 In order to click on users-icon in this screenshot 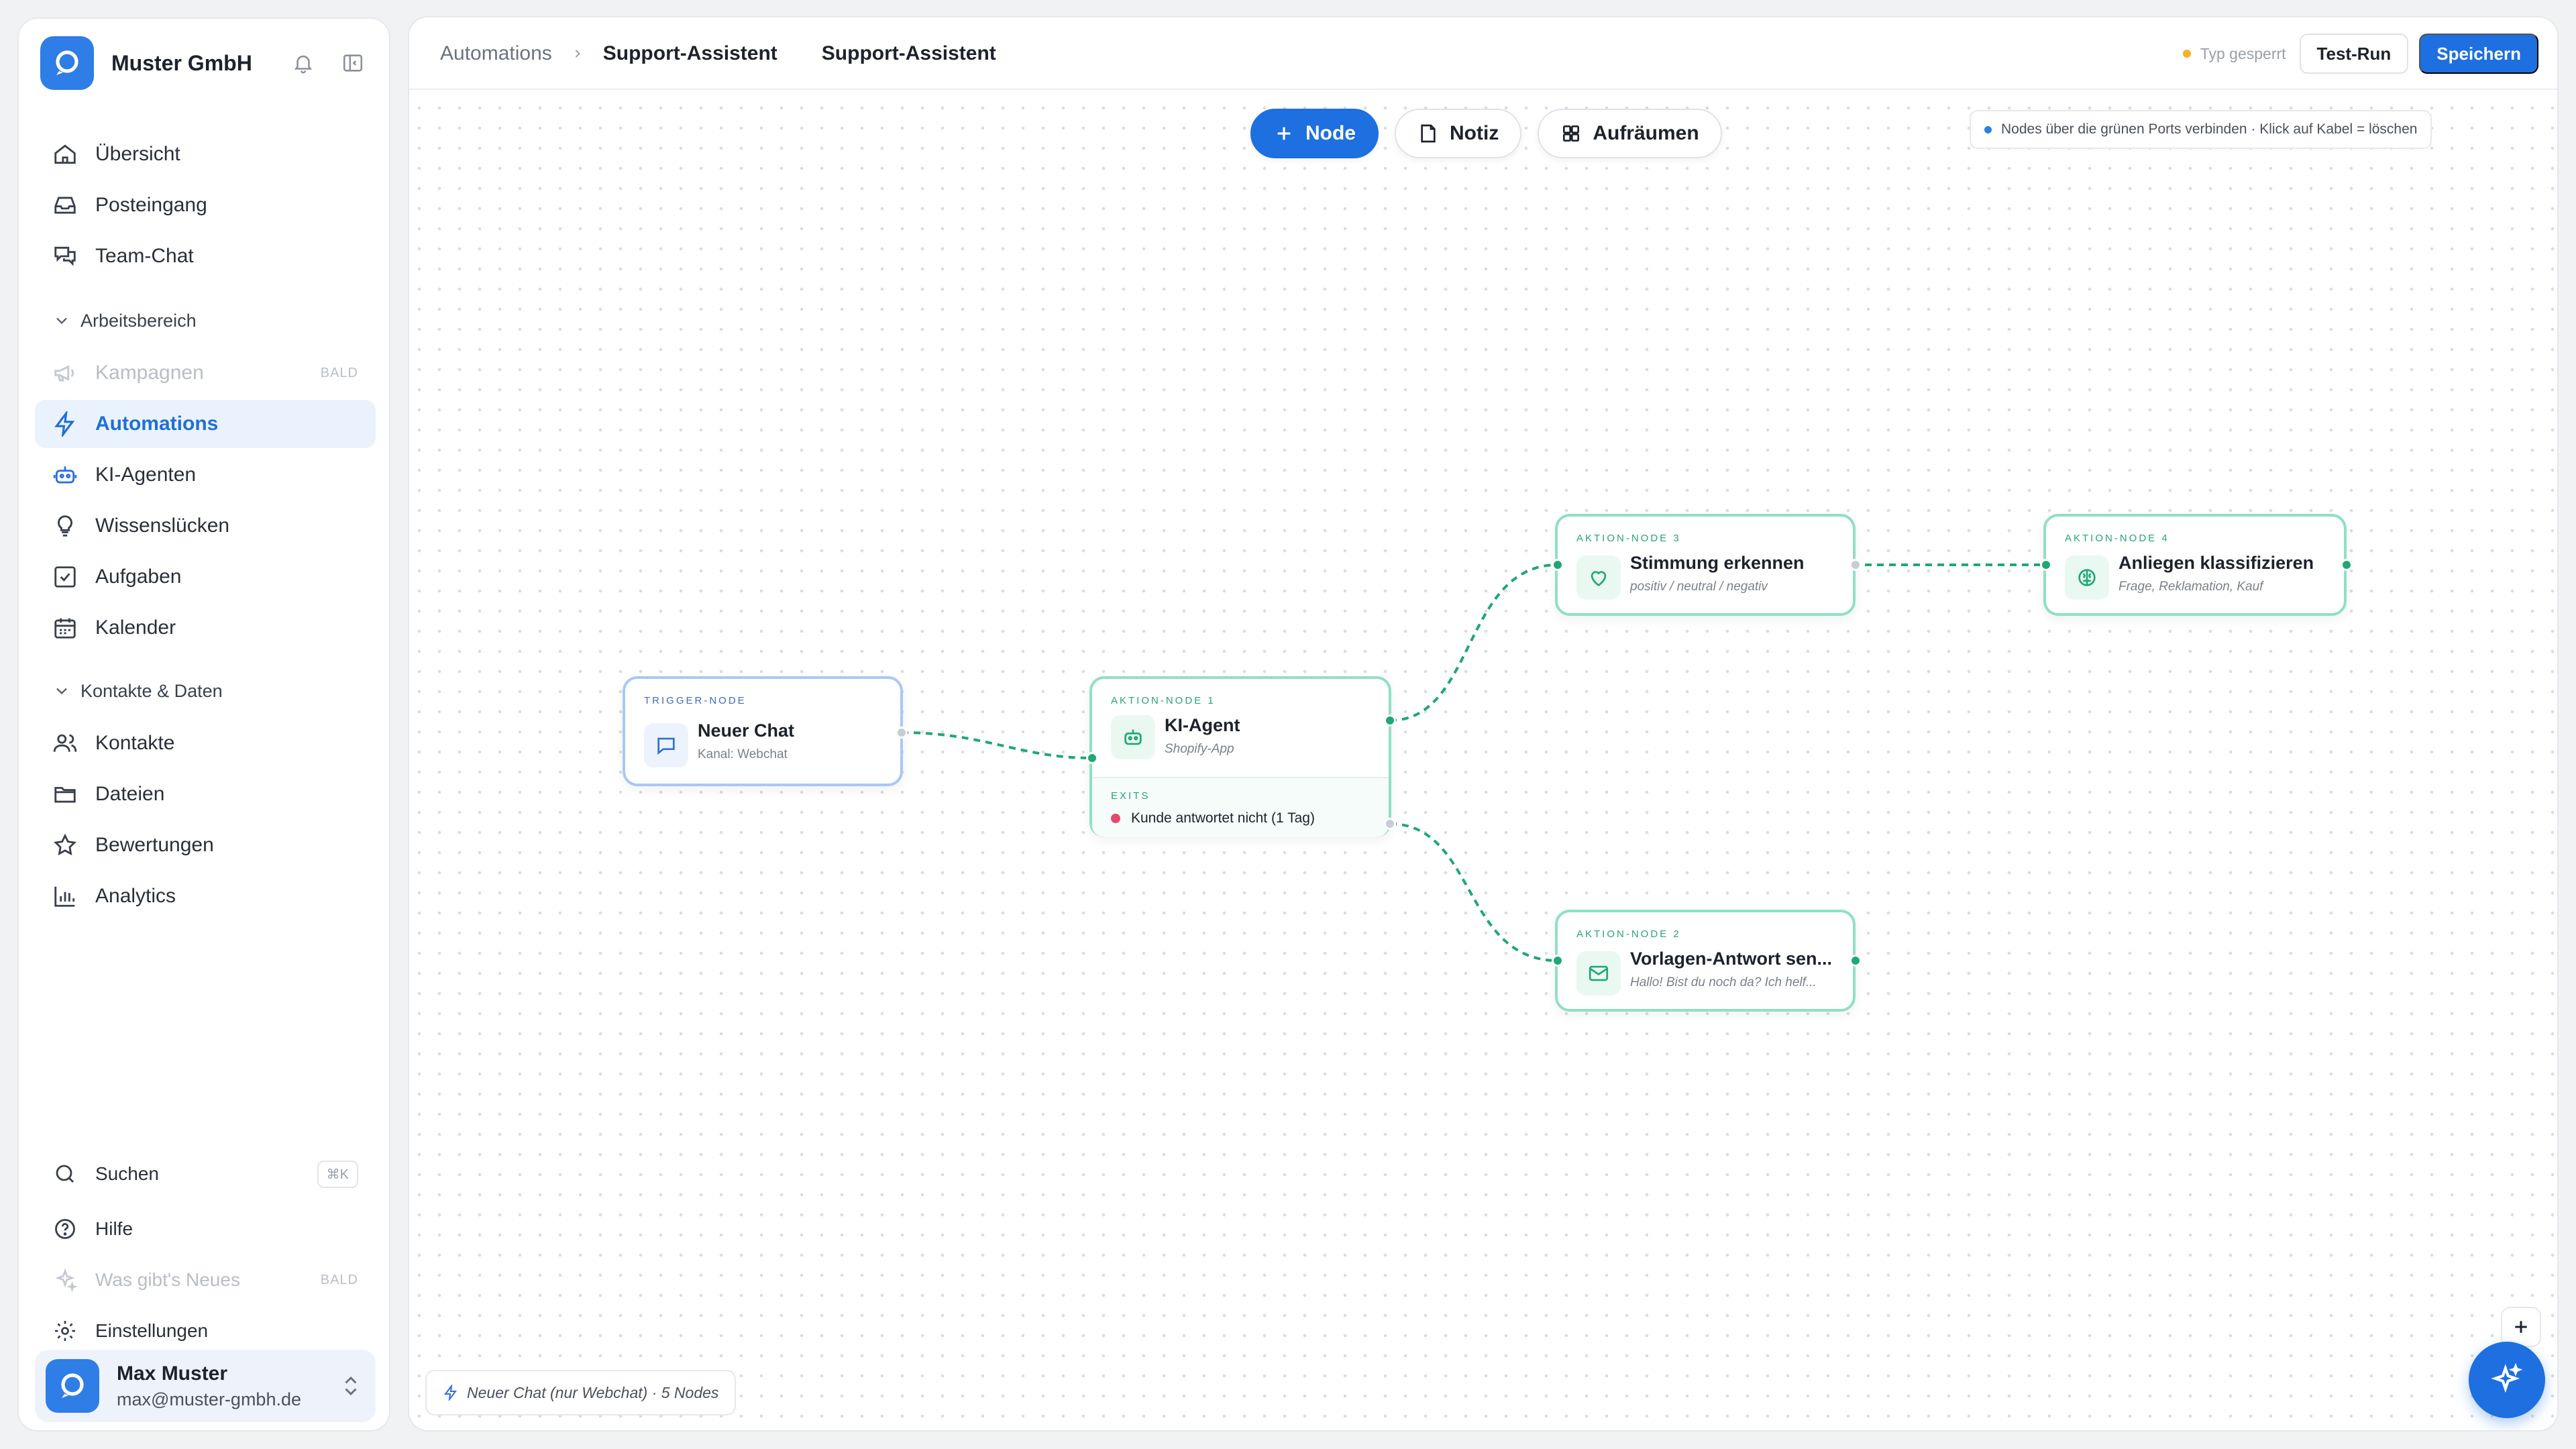, I will do `click(65, 743)`.